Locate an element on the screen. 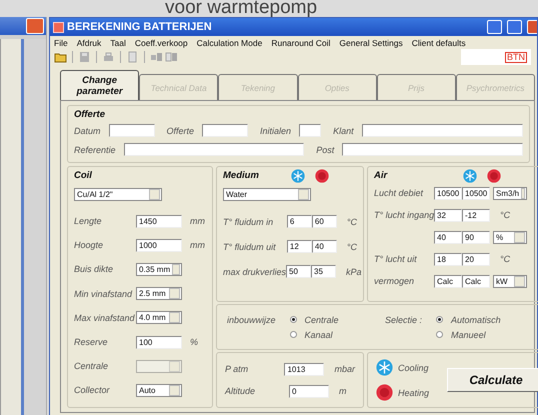 The image size is (538, 415). menu-item: Client defaults is located at coordinates (439, 43).